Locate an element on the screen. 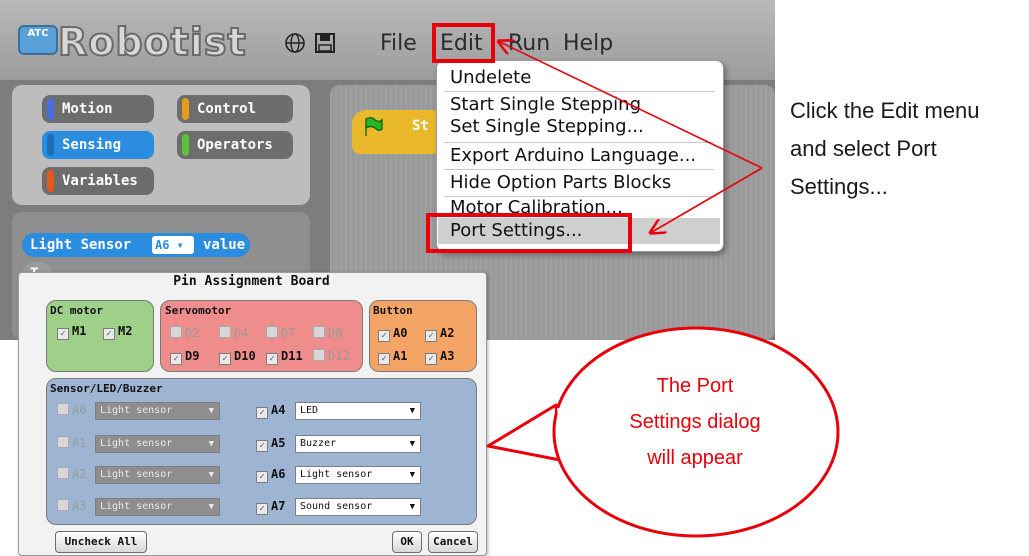 This screenshot has height=556, width=1029. speech-bubble is located at coordinates (663, 432).